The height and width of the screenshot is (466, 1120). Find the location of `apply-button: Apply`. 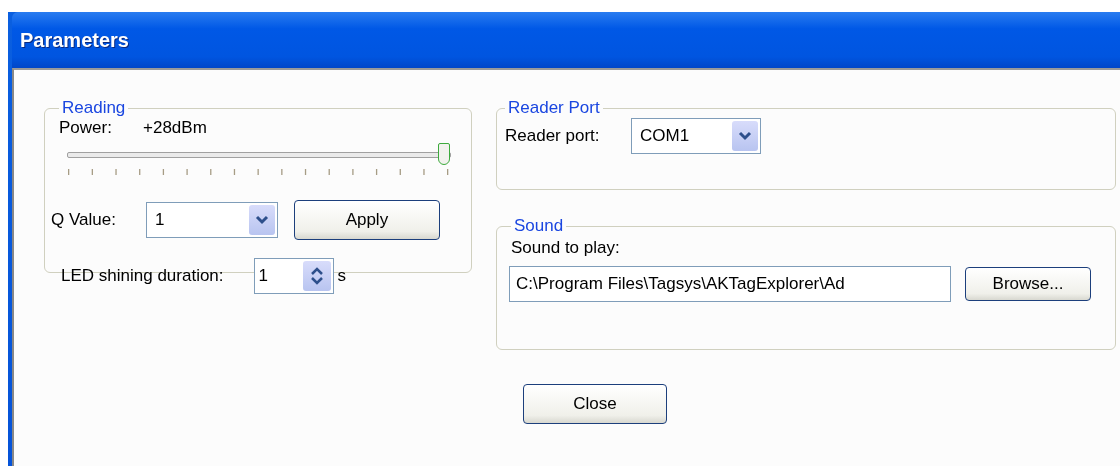

apply-button: Apply is located at coordinates (366, 220).